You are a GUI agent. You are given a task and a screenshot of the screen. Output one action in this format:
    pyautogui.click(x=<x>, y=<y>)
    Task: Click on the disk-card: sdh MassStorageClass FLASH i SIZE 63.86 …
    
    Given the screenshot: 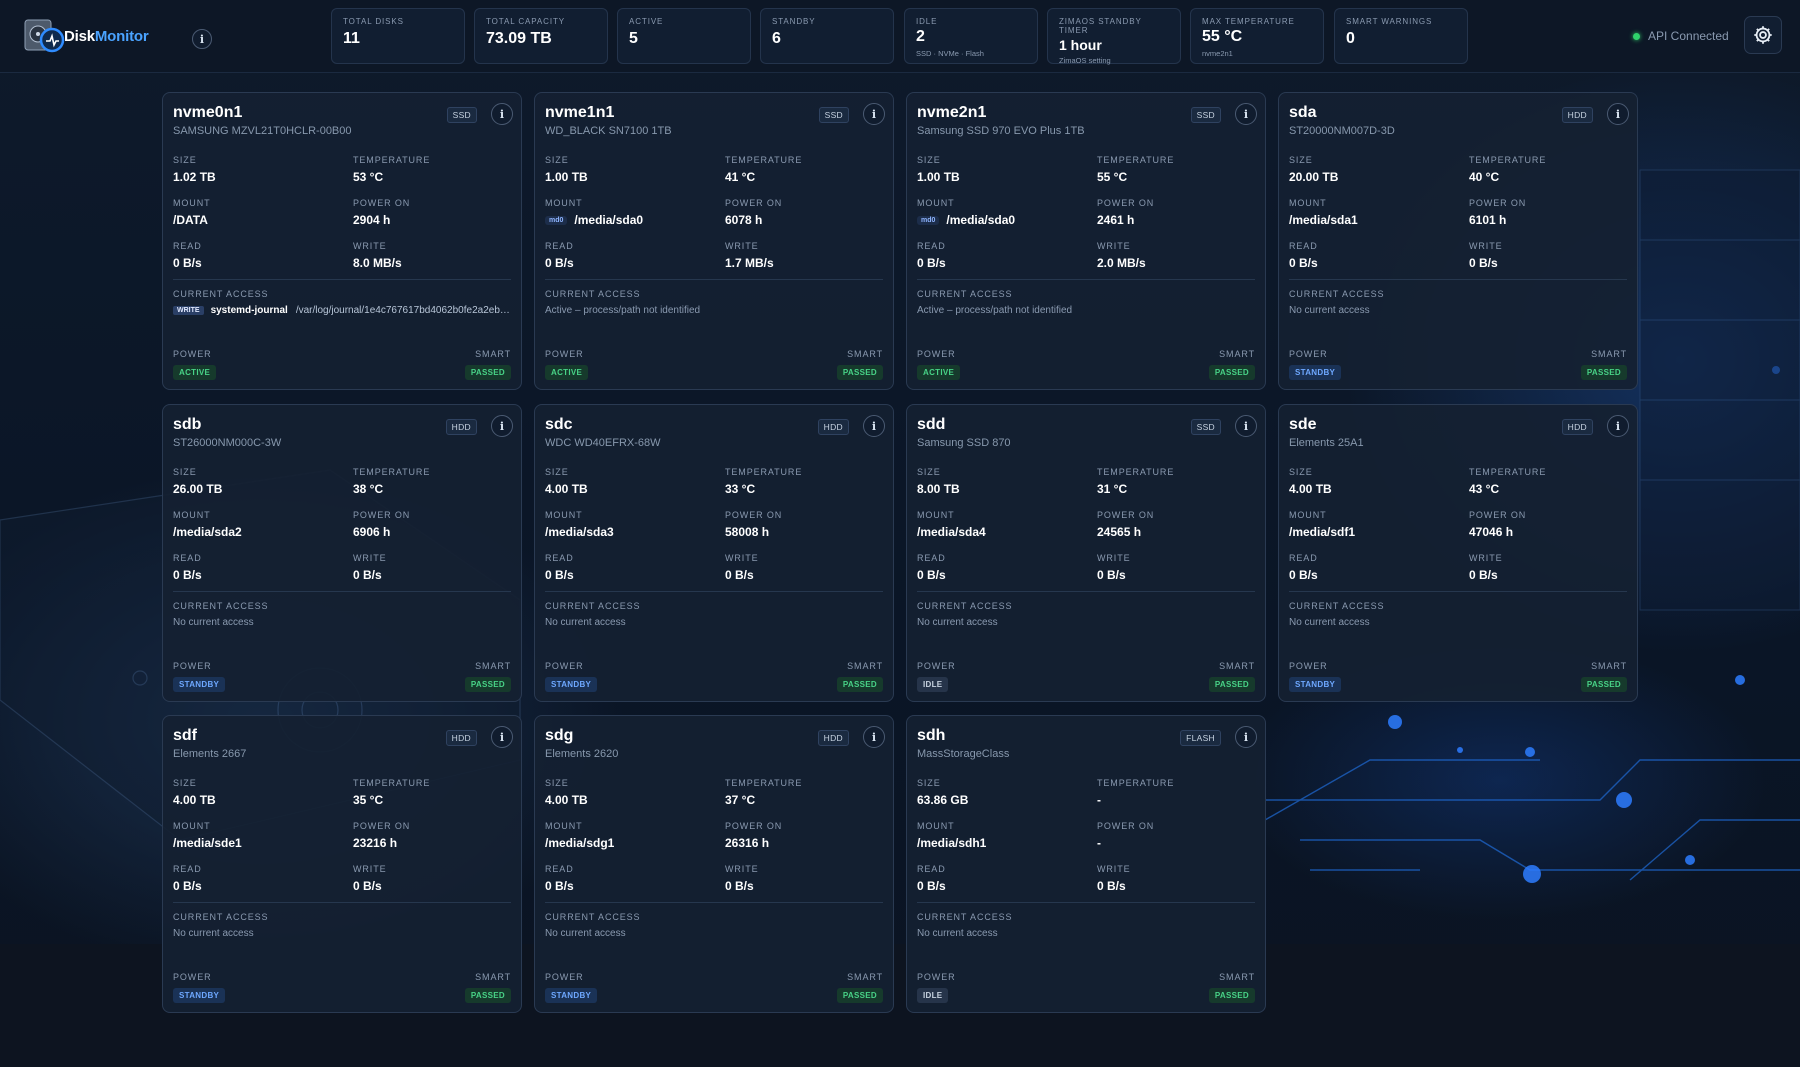 What is the action you would take?
    pyautogui.click(x=1086, y=864)
    